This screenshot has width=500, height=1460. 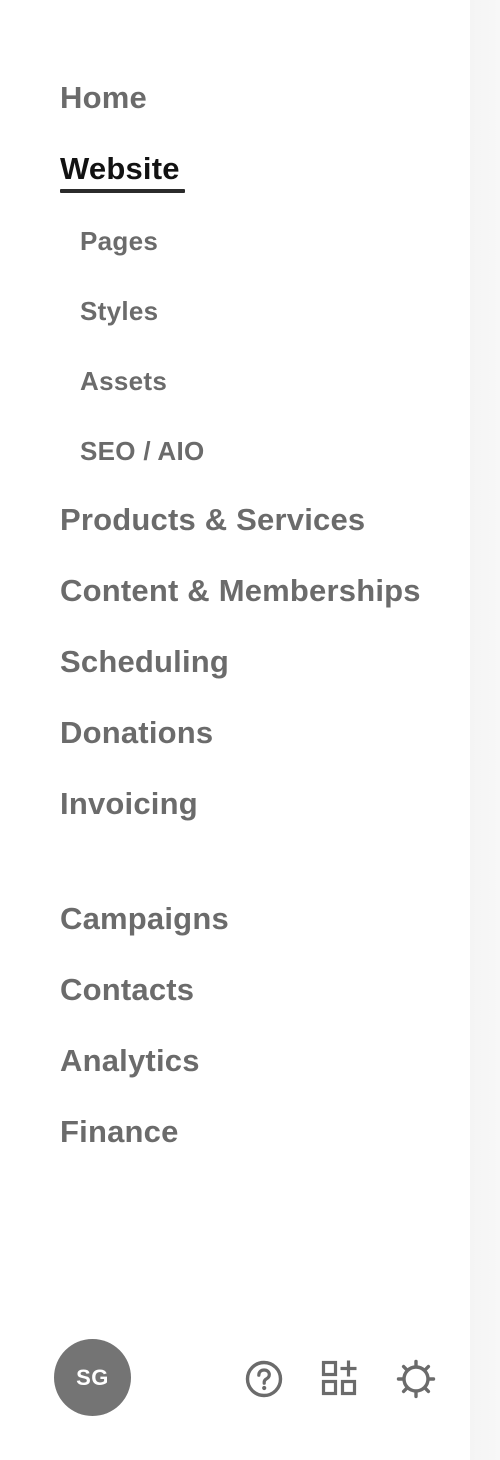 I want to click on sidebar-item-content-memberships: Content & Memberships, so click(x=240, y=591).